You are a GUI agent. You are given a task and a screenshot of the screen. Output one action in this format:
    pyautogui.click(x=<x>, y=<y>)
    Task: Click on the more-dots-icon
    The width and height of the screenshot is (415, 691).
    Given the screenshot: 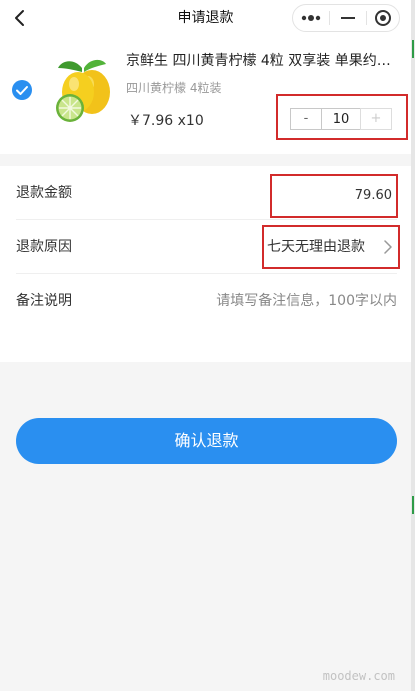 What is the action you would take?
    pyautogui.click(x=311, y=18)
    